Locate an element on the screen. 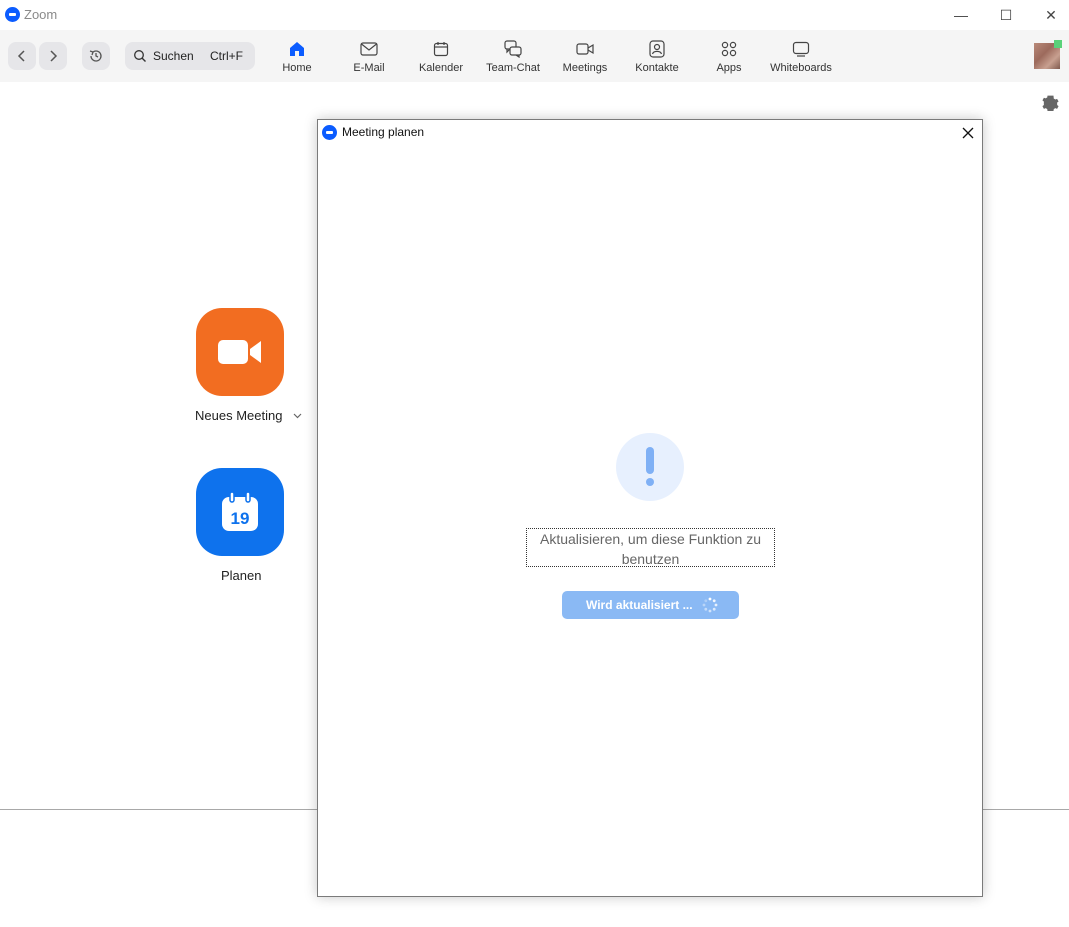  tab-whiteboards-label: Whiteboards is located at coordinates (801, 68).